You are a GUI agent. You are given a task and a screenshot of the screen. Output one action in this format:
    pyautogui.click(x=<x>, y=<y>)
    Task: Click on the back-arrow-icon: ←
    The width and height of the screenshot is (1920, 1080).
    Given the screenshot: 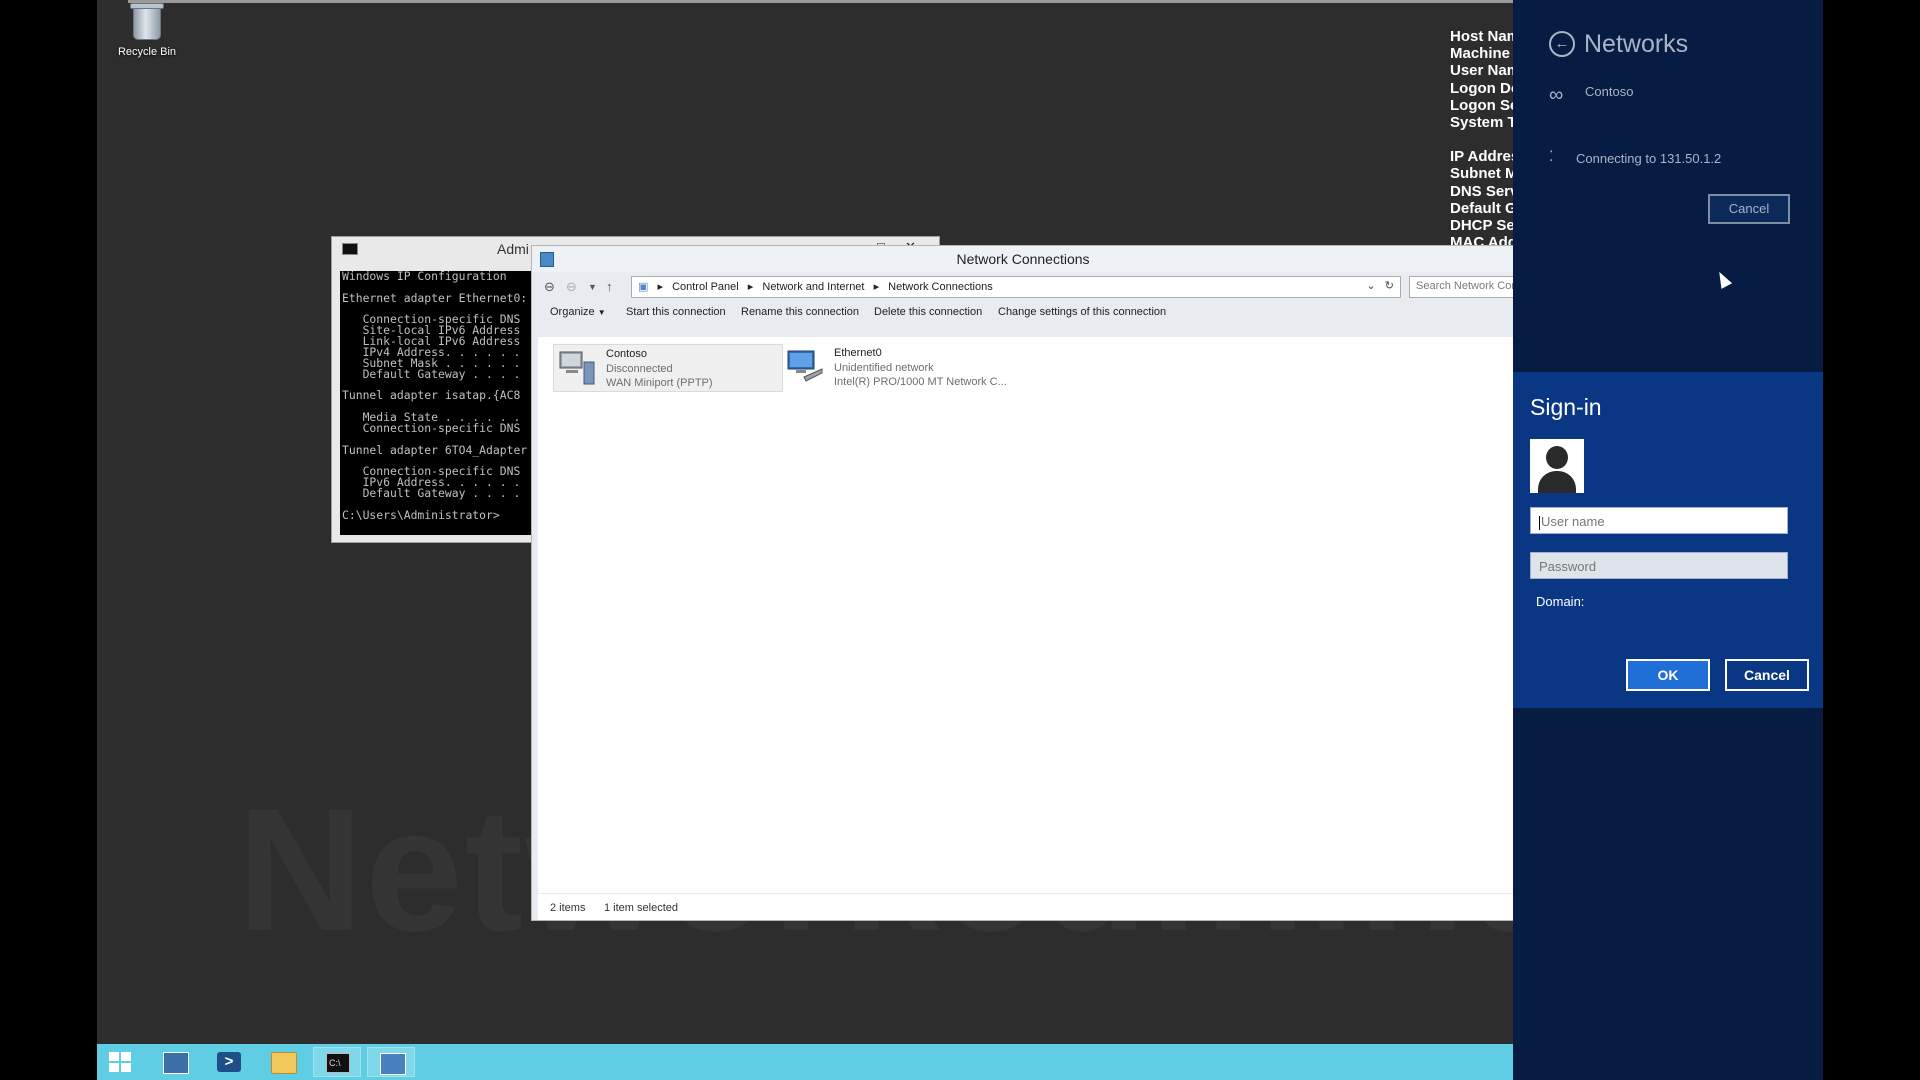 What is the action you would take?
    pyautogui.click(x=1562, y=44)
    